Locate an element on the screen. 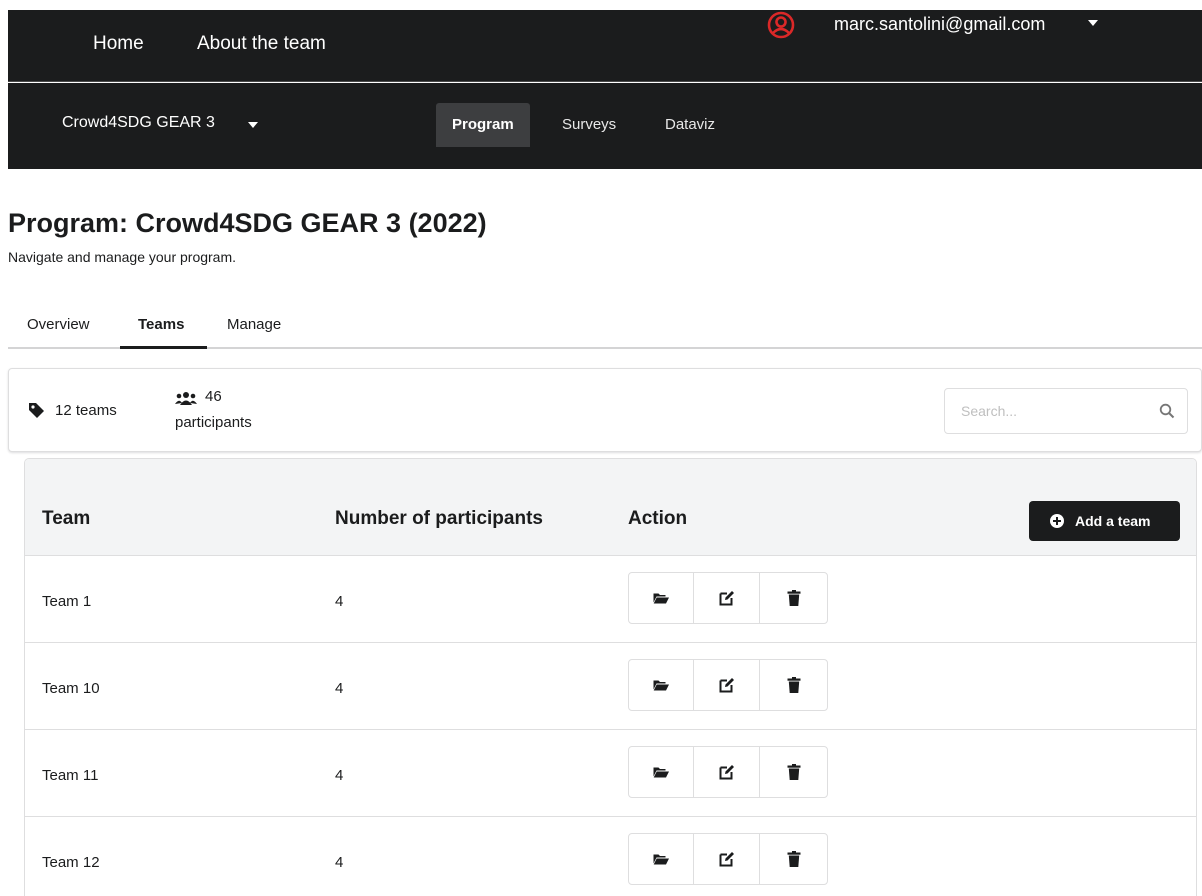  team-name: Team 10 is located at coordinates (71, 688).